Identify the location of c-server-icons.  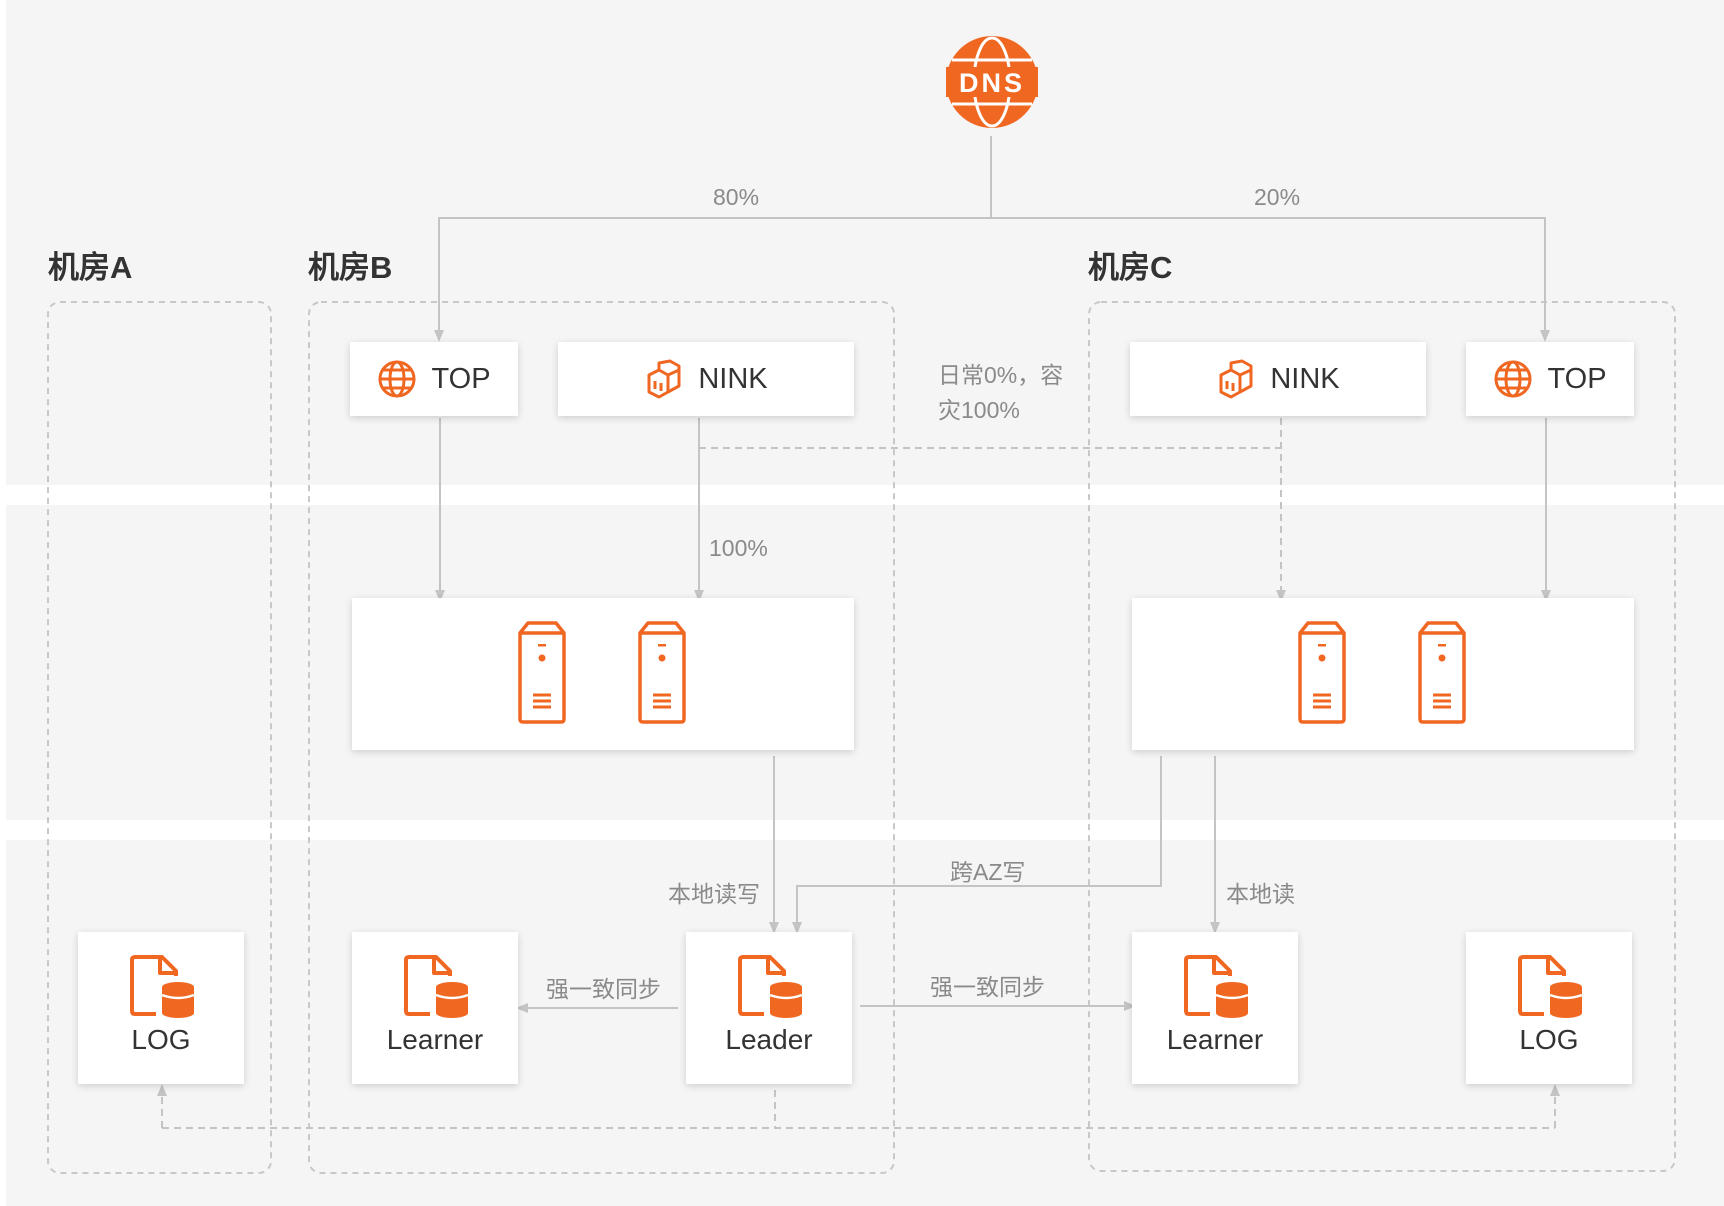
(1382, 672).